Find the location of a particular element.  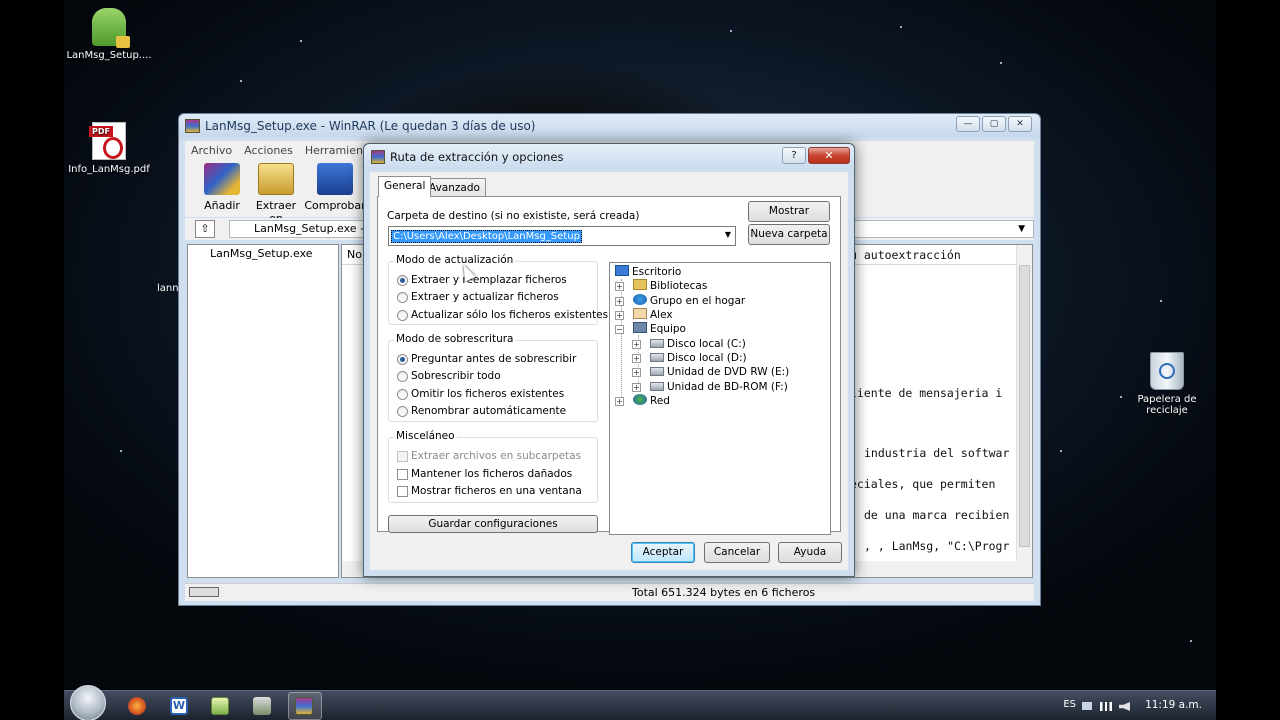

tree-node-desktop: Escritorio is located at coordinates (648, 272).